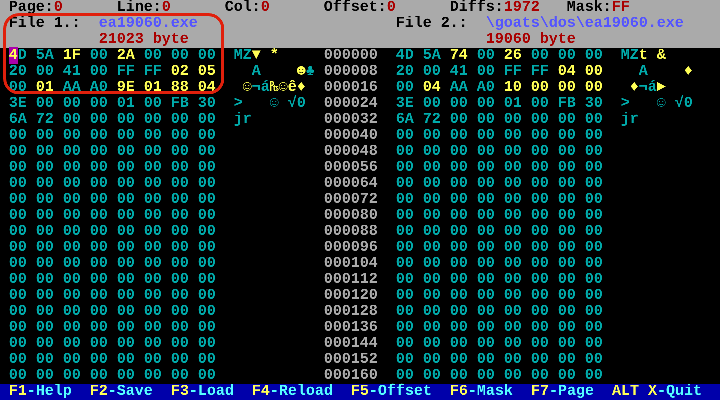  Describe the element at coordinates (459, 72) in the screenshot. I see `hex-byte: 41` at that location.